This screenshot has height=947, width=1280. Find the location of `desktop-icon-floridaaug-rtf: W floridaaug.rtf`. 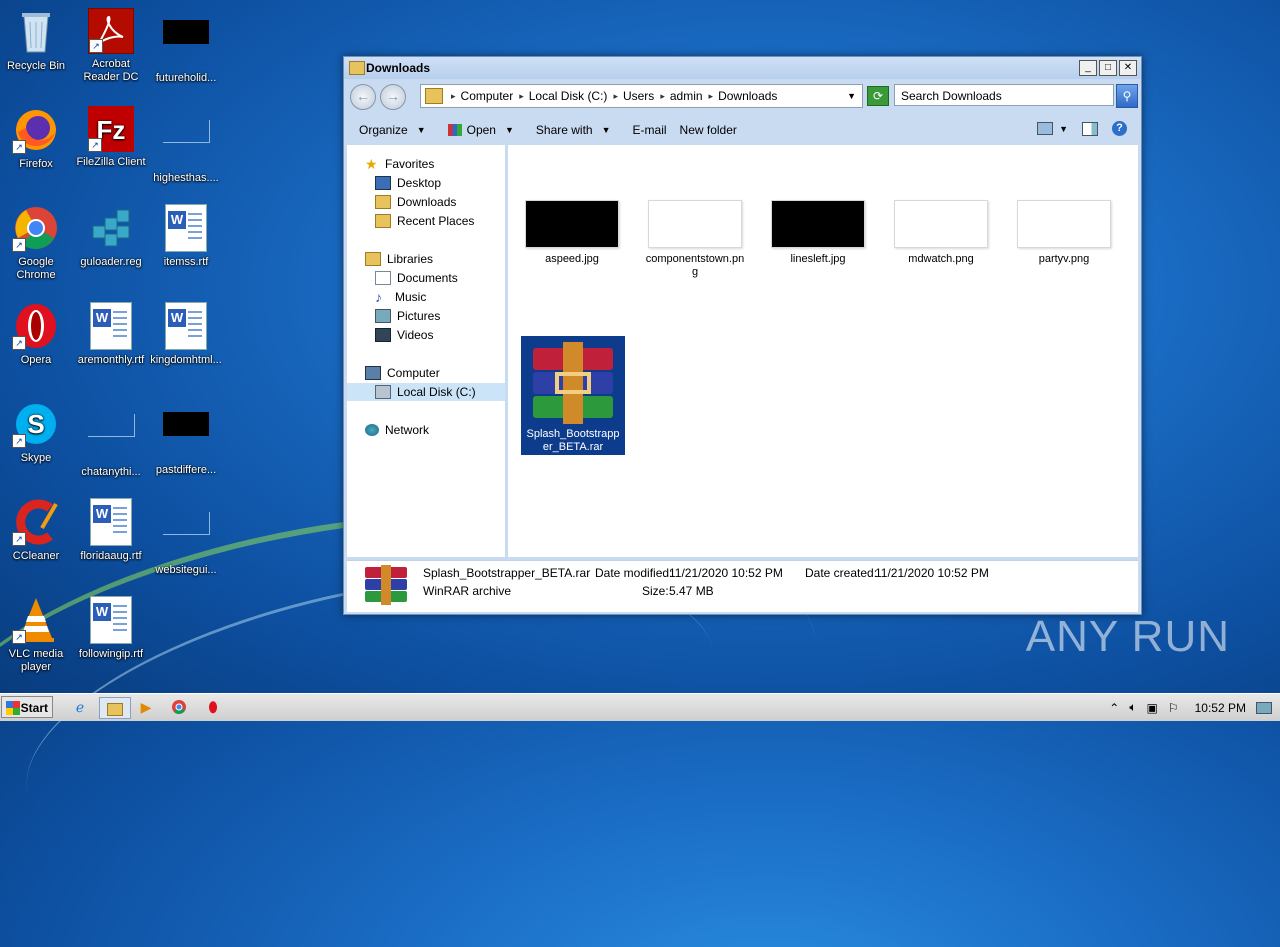

desktop-icon-floridaaug-rtf: W floridaaug.rtf is located at coordinates (111, 530).